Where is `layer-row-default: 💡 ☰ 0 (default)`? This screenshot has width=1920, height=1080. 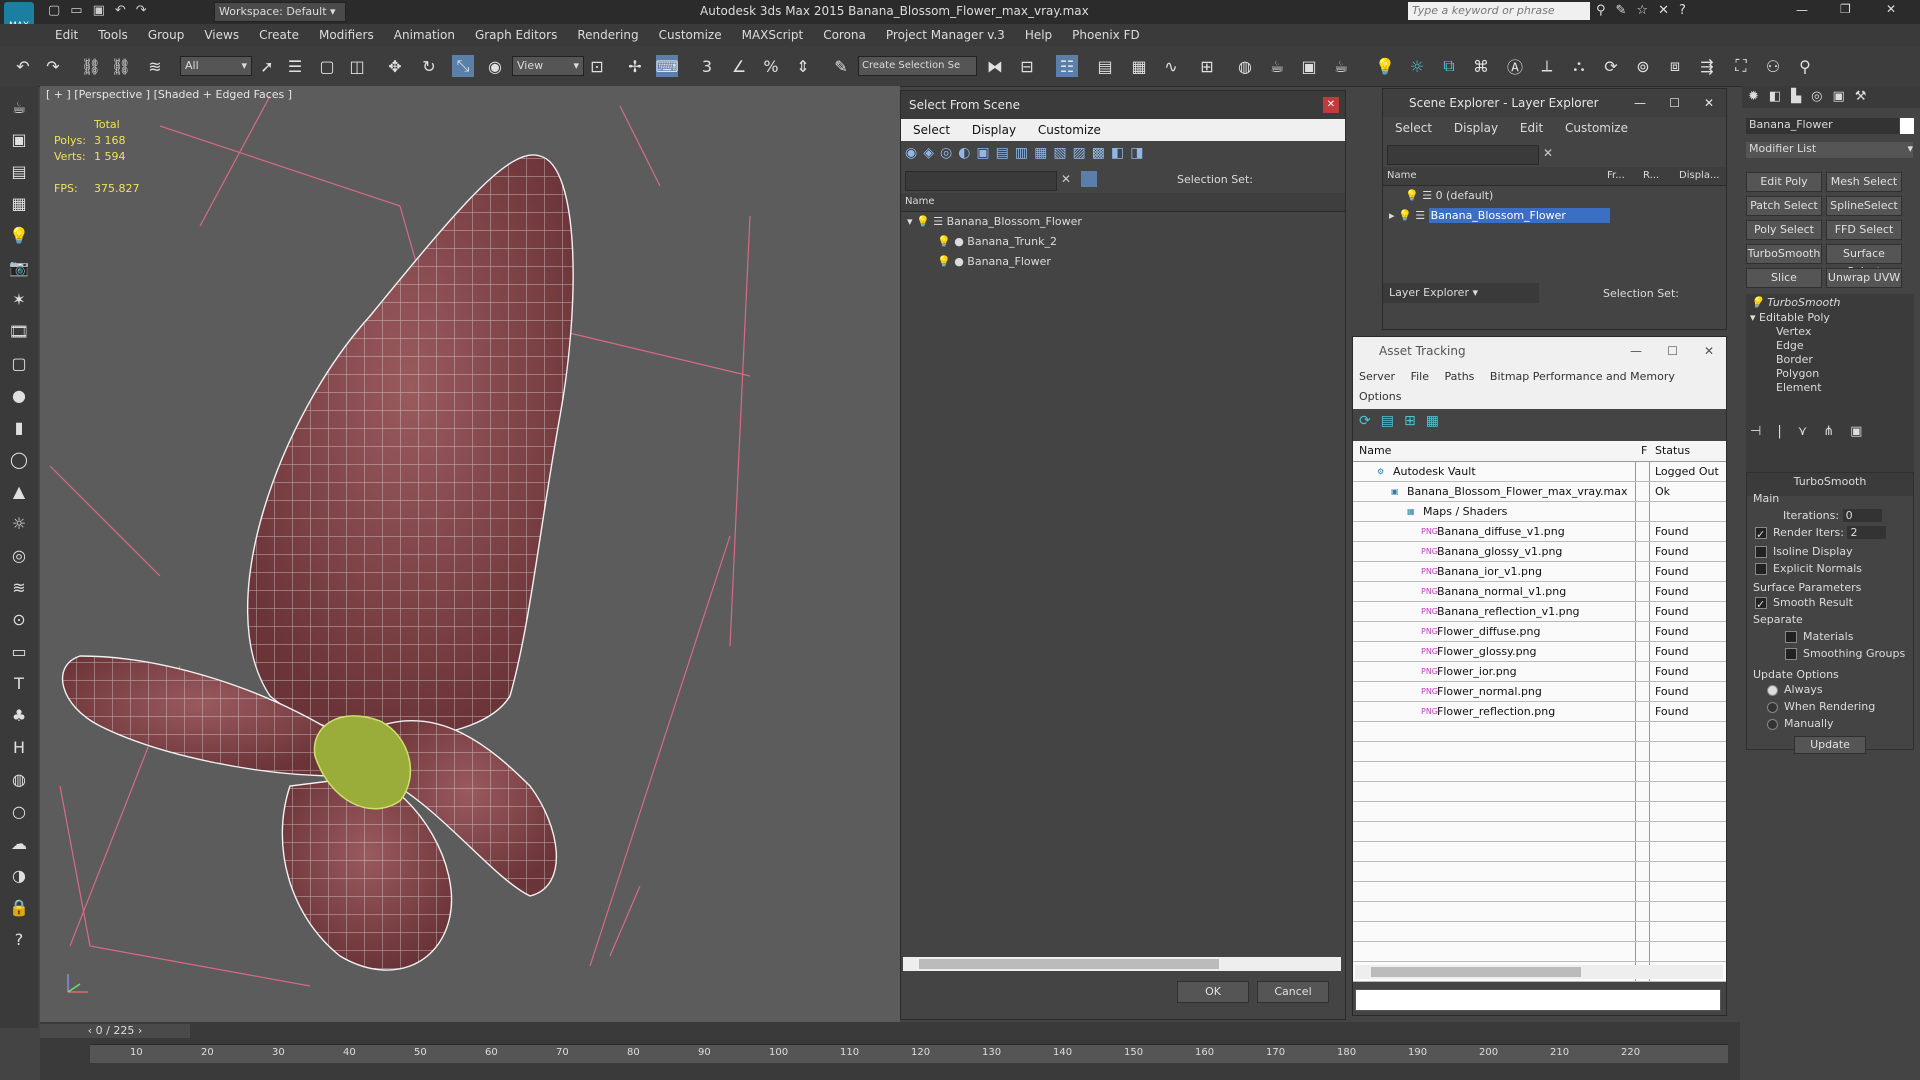 layer-row-default: 💡 ☰ 0 (default) is located at coordinates (1554, 196).